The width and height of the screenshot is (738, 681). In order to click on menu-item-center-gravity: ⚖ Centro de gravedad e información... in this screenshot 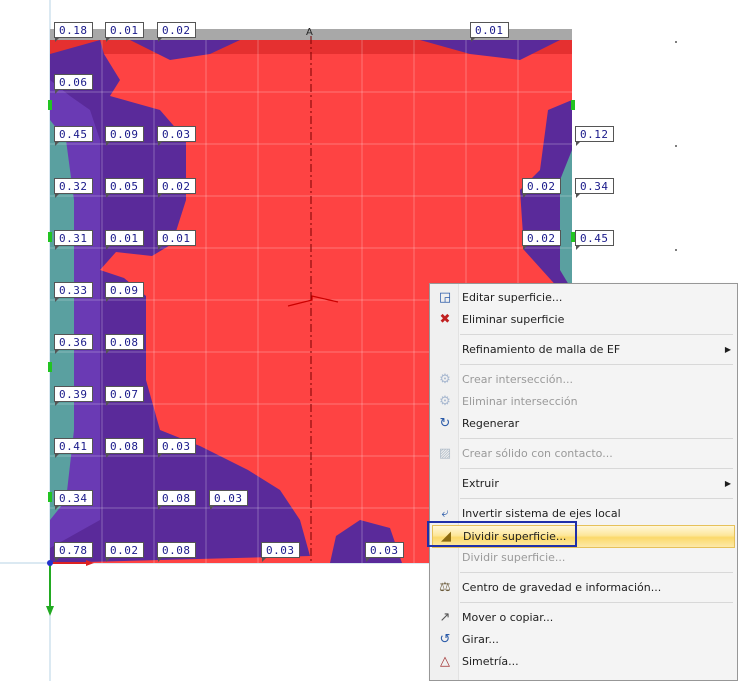, I will do `click(583, 587)`.